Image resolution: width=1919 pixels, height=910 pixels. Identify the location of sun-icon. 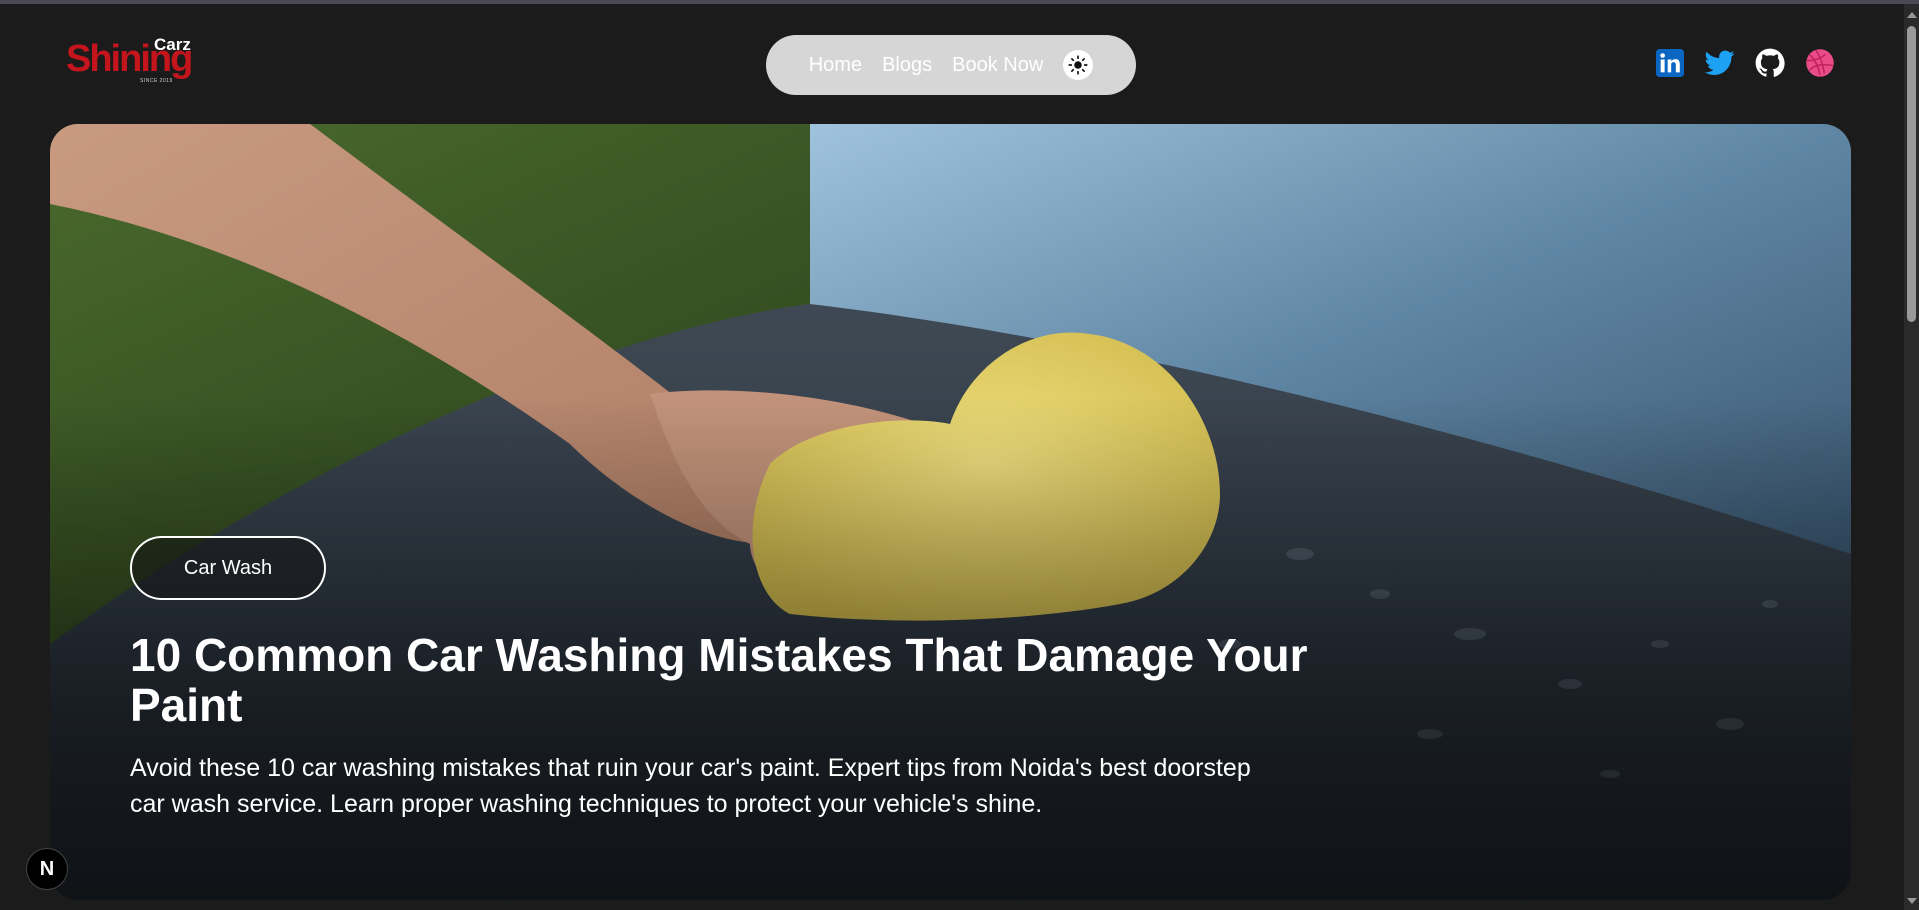
(1078, 65).